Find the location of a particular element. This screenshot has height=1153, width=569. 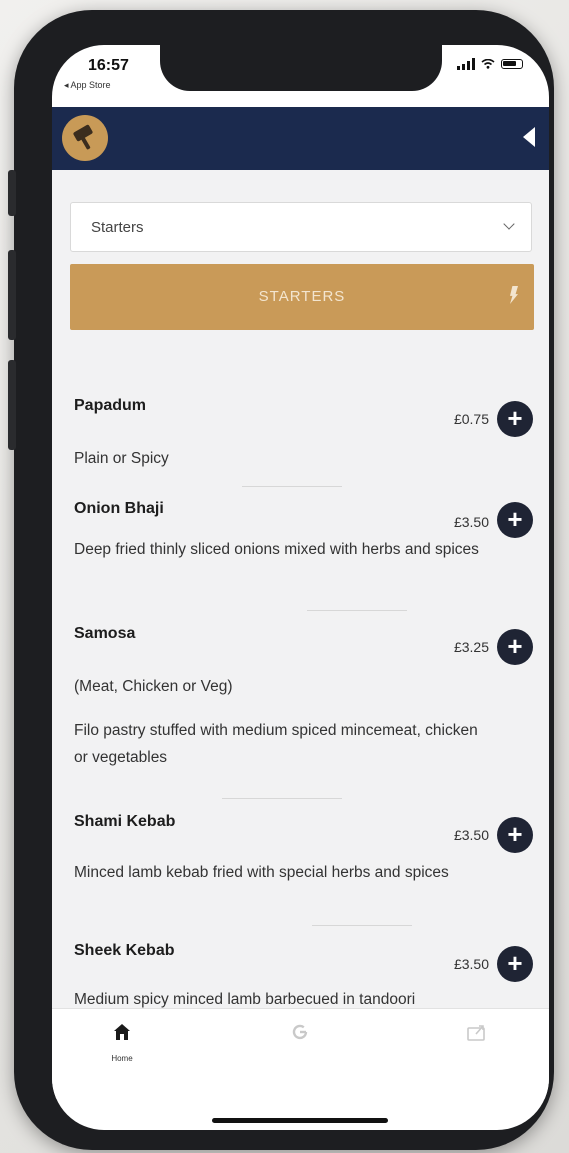

volume-up-button is located at coordinates (12, 295).